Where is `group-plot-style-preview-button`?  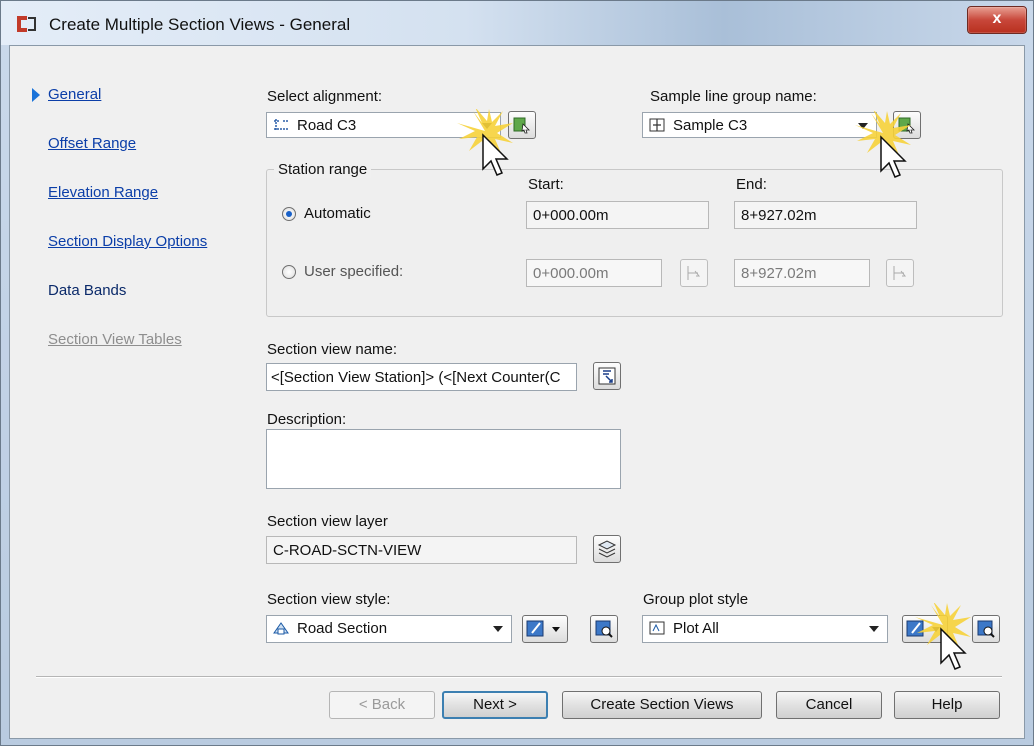
group-plot-style-preview-button is located at coordinates (986, 629).